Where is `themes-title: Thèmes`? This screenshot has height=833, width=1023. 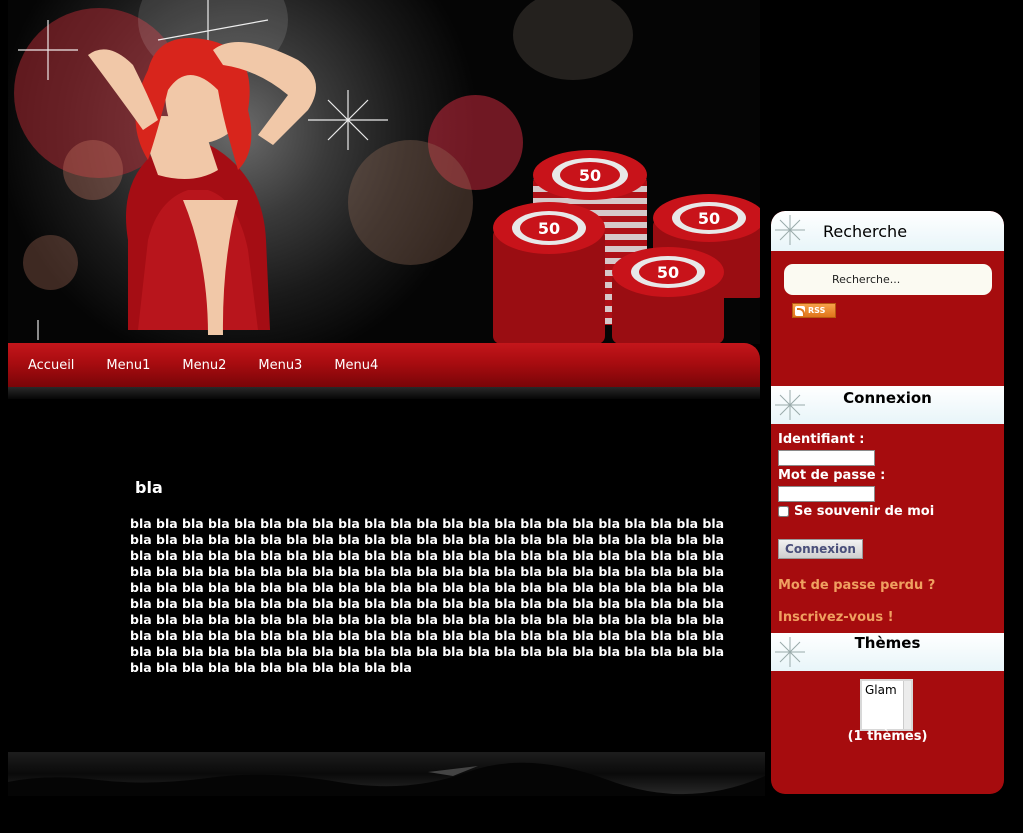
themes-title: Thèmes is located at coordinates (887, 643).